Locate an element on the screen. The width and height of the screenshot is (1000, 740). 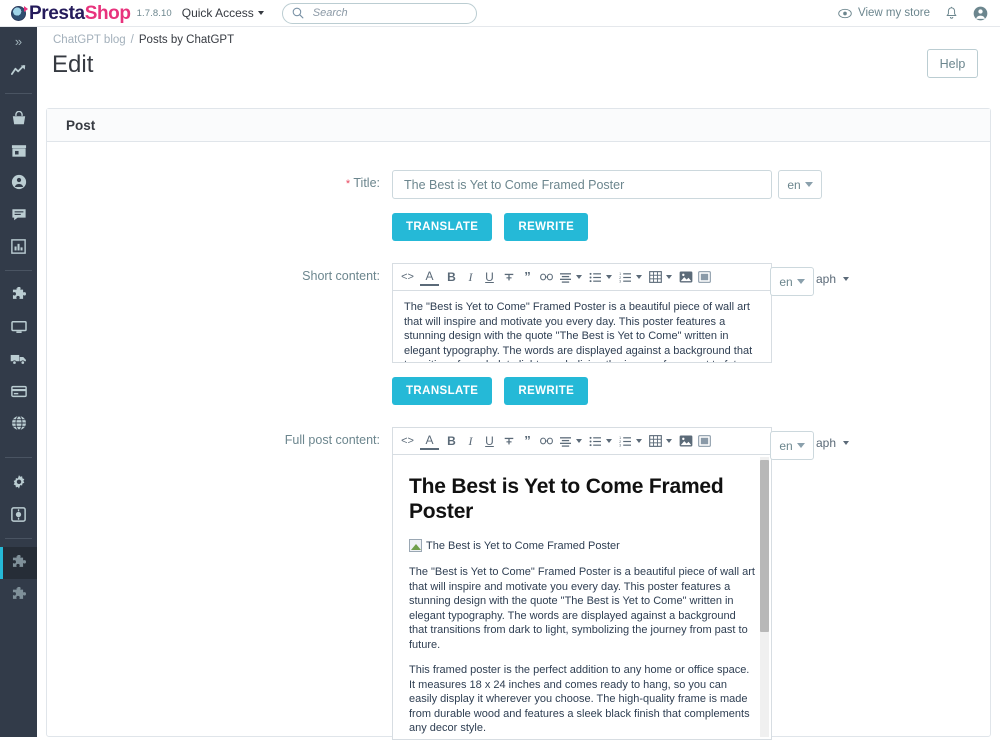
full-paragraph-format-selector: aph is located at coordinates (834, 443).